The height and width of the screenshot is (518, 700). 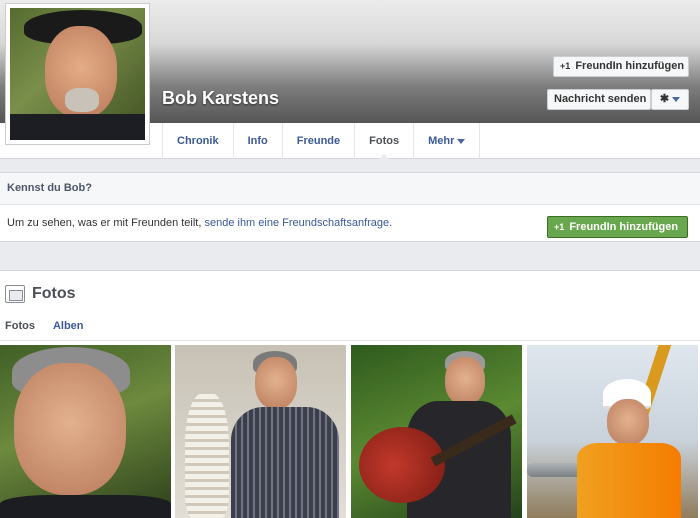 I want to click on subtab-alben: Alben, so click(x=68, y=326).